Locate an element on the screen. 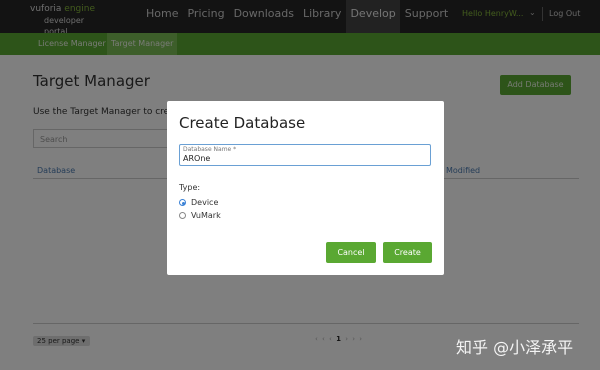 This screenshot has height=370, width=600. field-label: Database Name * is located at coordinates (210, 149).